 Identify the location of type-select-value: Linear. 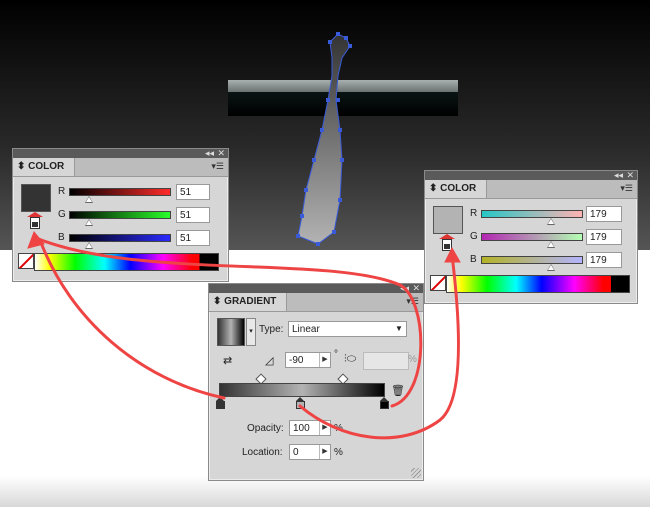
(306, 329).